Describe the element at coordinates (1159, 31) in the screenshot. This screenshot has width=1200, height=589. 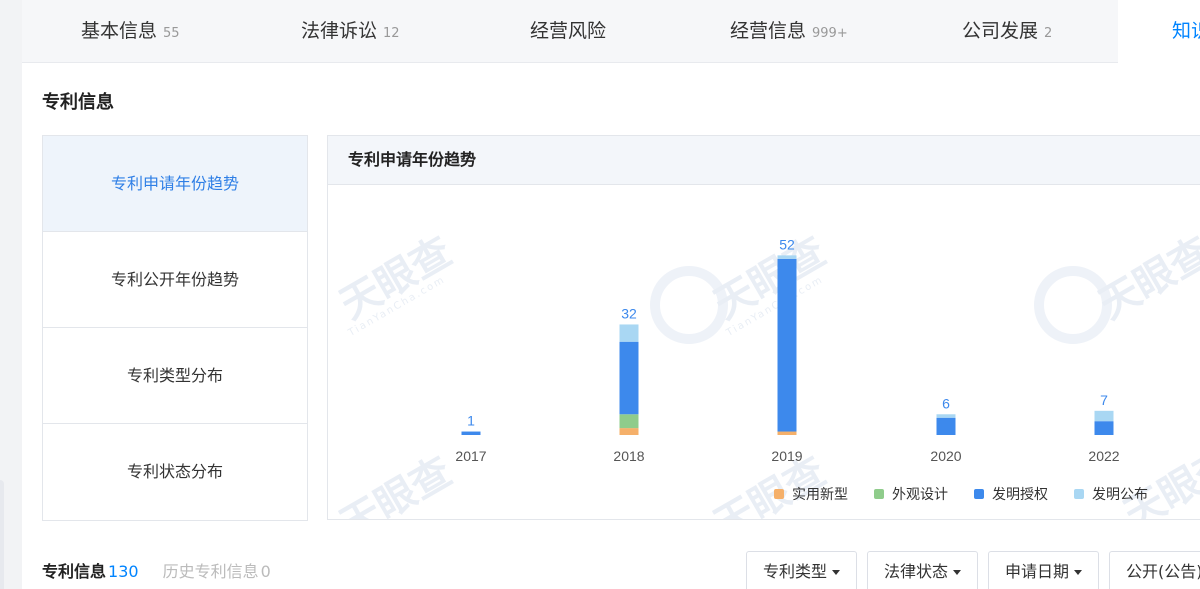
I see `tab-knowledge: 知识` at that location.